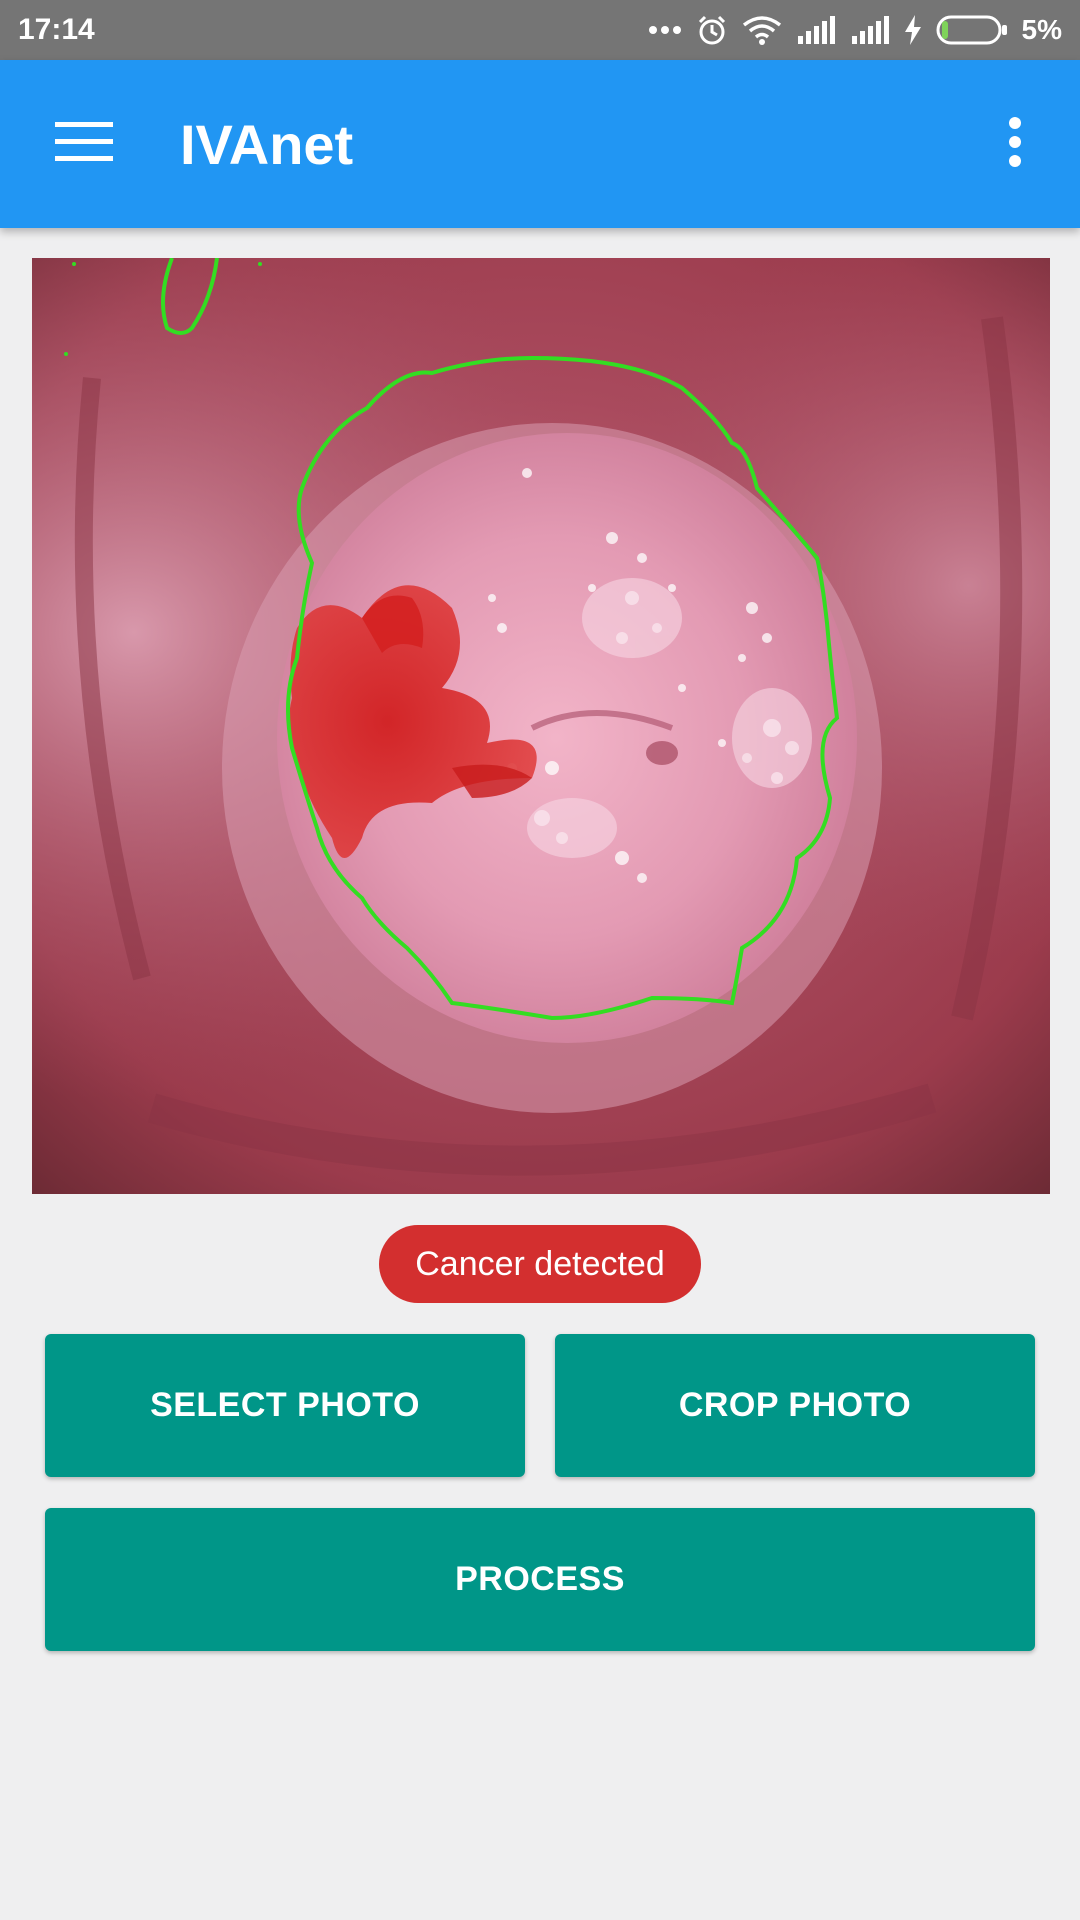 The image size is (1080, 1920). Describe the element at coordinates (913, 30) in the screenshot. I see `charging-icon` at that location.